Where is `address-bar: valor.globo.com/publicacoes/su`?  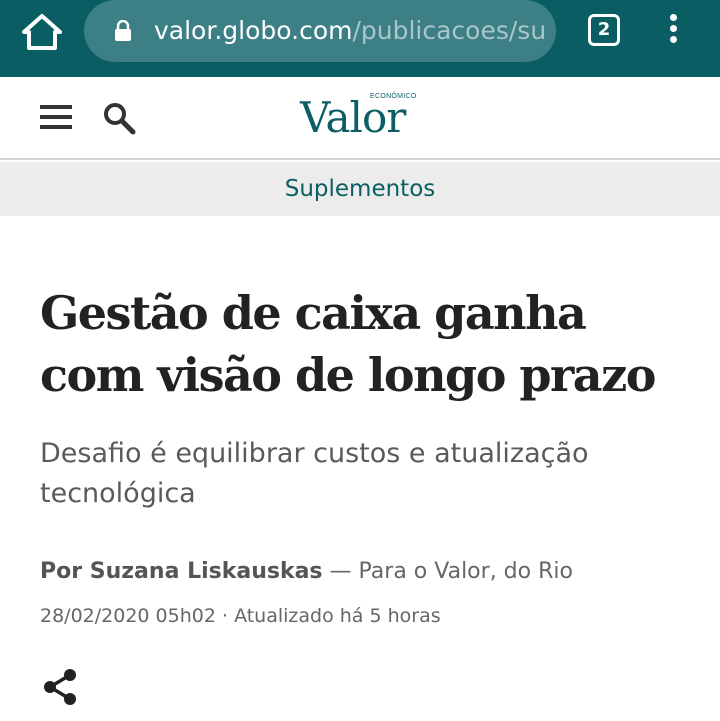 address-bar: valor.globo.com/publicacoes/su is located at coordinates (320, 31).